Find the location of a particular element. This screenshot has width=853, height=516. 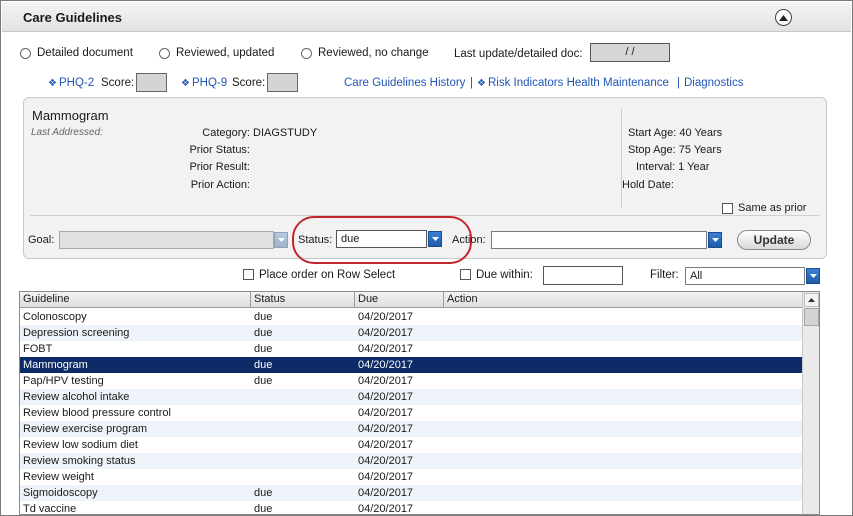

filter-select: All is located at coordinates (745, 276).